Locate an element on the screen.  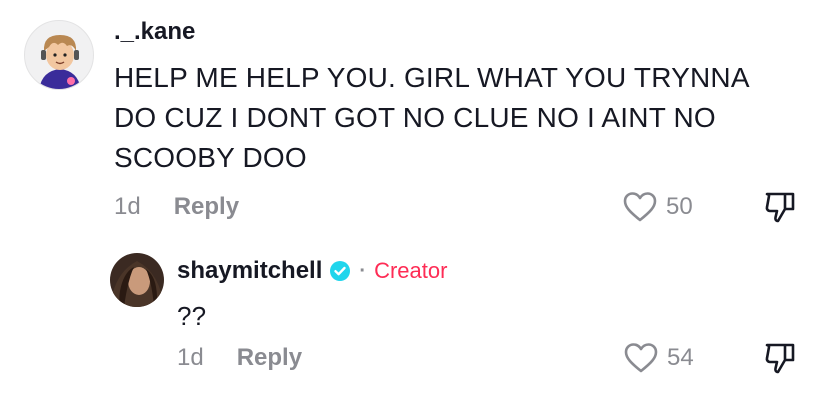
comment-text: ?? is located at coordinates (192, 316).